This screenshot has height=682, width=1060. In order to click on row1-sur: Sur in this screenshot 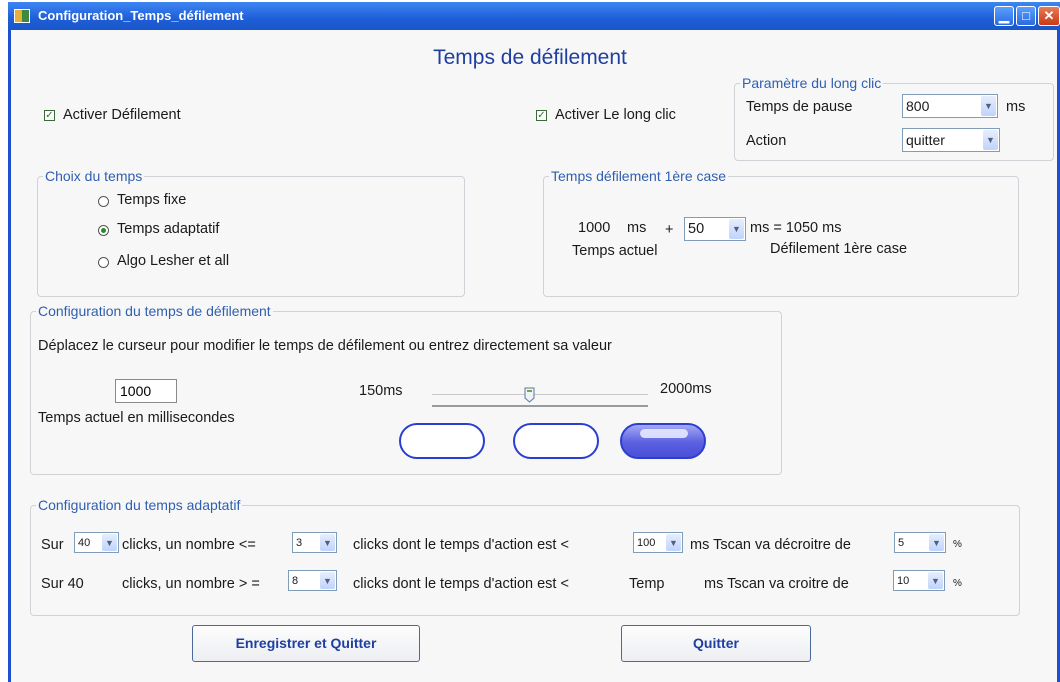, I will do `click(52, 545)`.